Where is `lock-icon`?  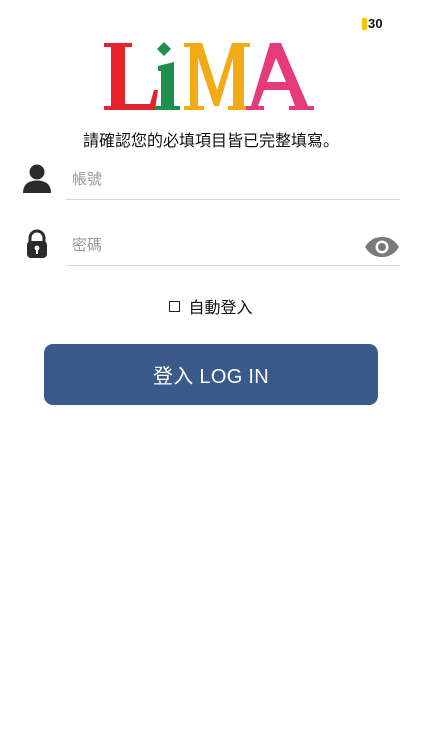
lock-icon is located at coordinates (37, 244).